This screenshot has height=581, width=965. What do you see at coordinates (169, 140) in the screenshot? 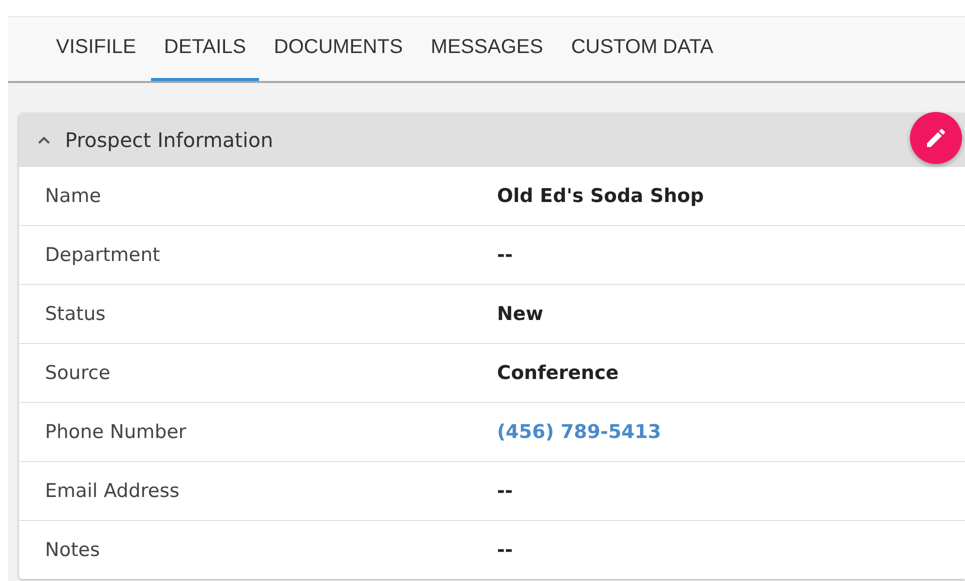
I see `panel-title: Prospect Information` at bounding box center [169, 140].